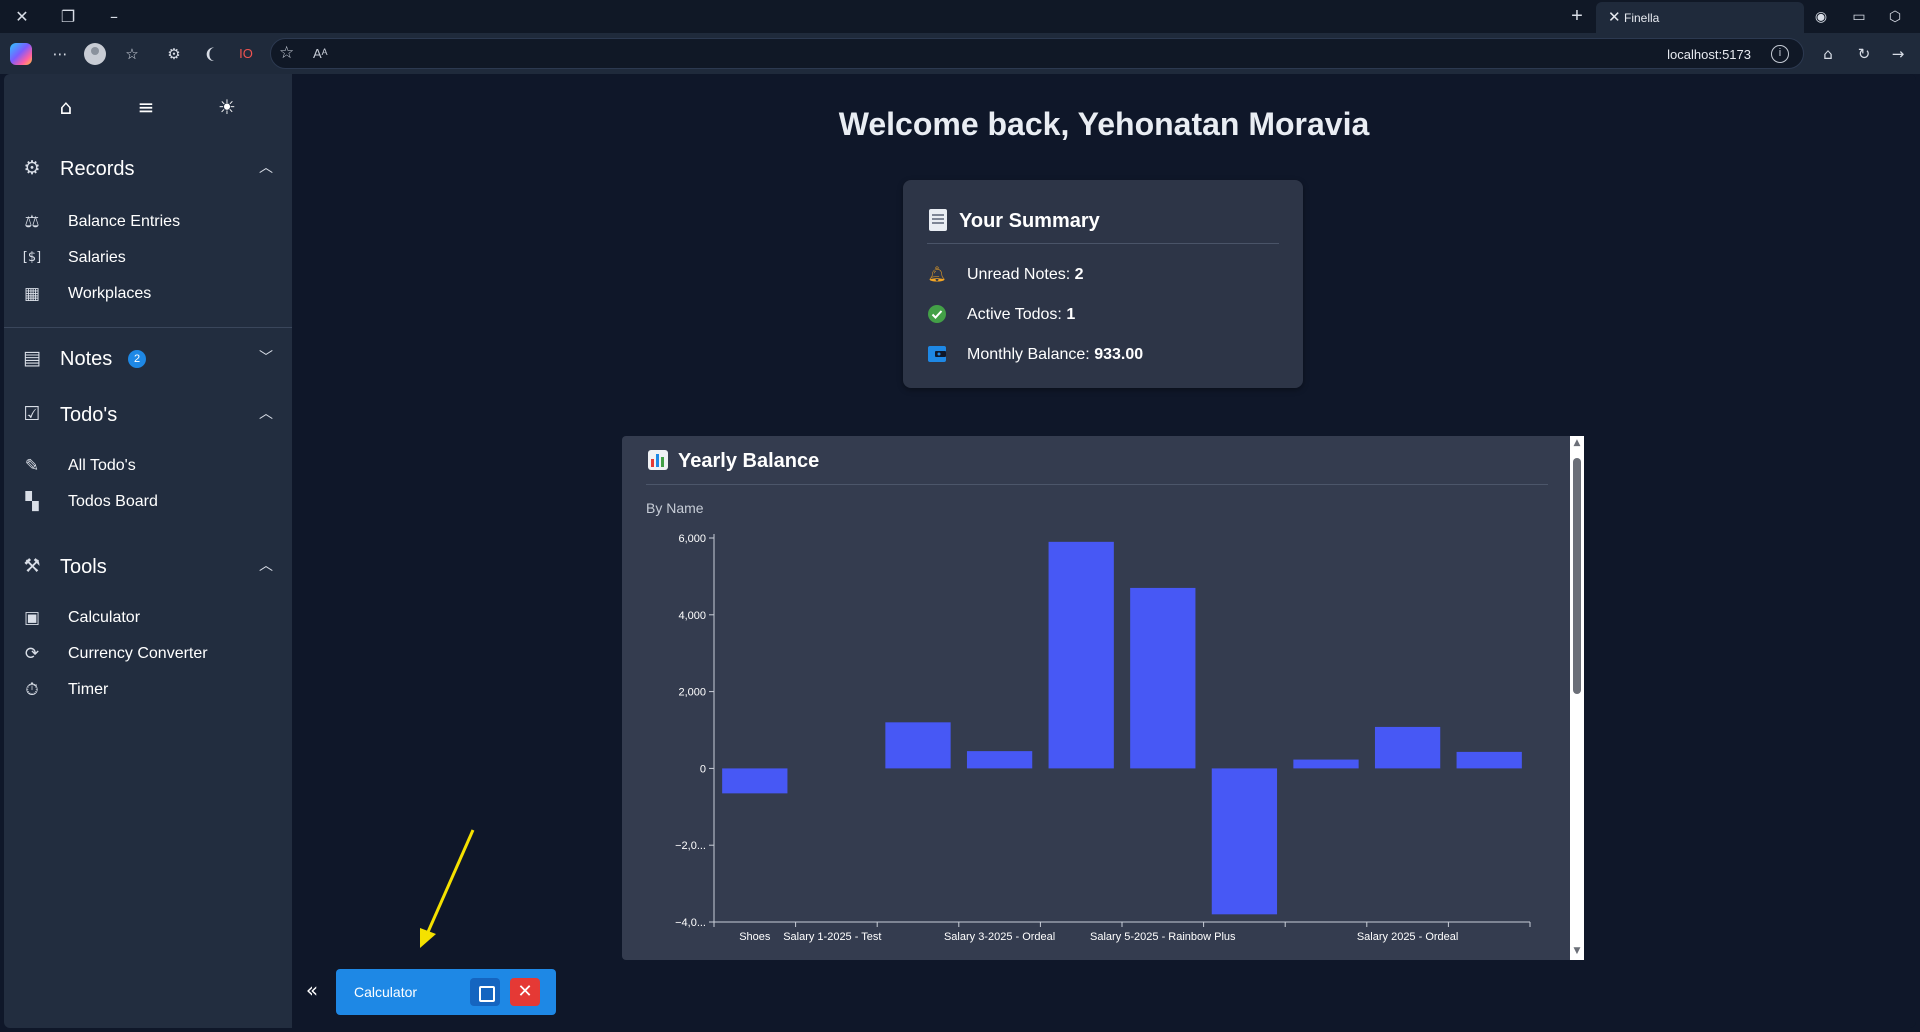 The width and height of the screenshot is (1920, 1032). Describe the element at coordinates (32, 358) in the screenshot. I see `notes-icon: ▤` at that location.